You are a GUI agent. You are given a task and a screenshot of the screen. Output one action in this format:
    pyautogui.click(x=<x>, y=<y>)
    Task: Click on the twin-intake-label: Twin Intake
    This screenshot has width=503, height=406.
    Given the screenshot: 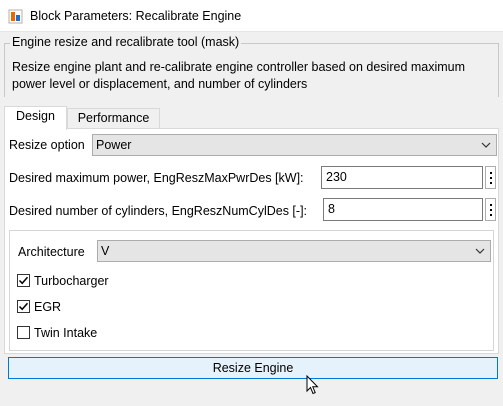 What is the action you would take?
    pyautogui.click(x=66, y=333)
    